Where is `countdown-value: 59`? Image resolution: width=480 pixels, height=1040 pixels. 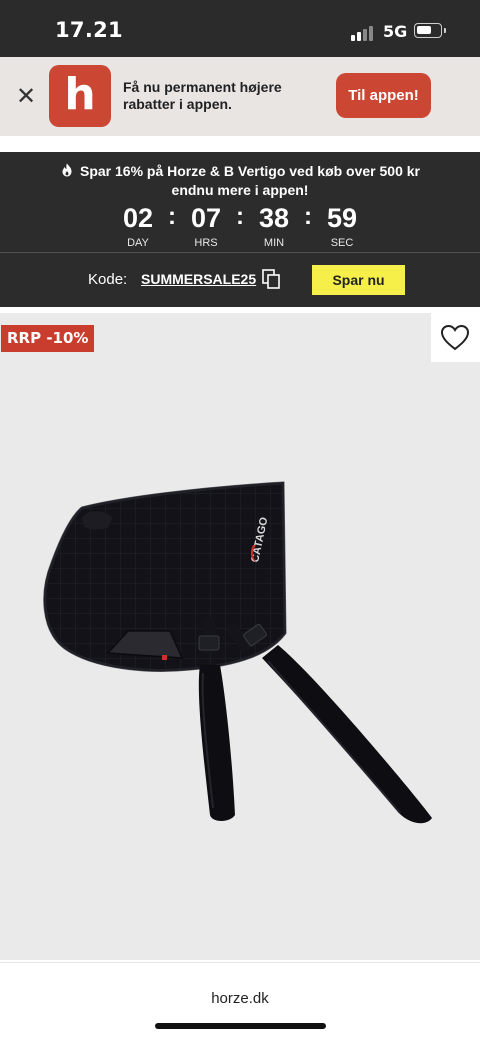 countdown-value: 59 is located at coordinates (342, 218).